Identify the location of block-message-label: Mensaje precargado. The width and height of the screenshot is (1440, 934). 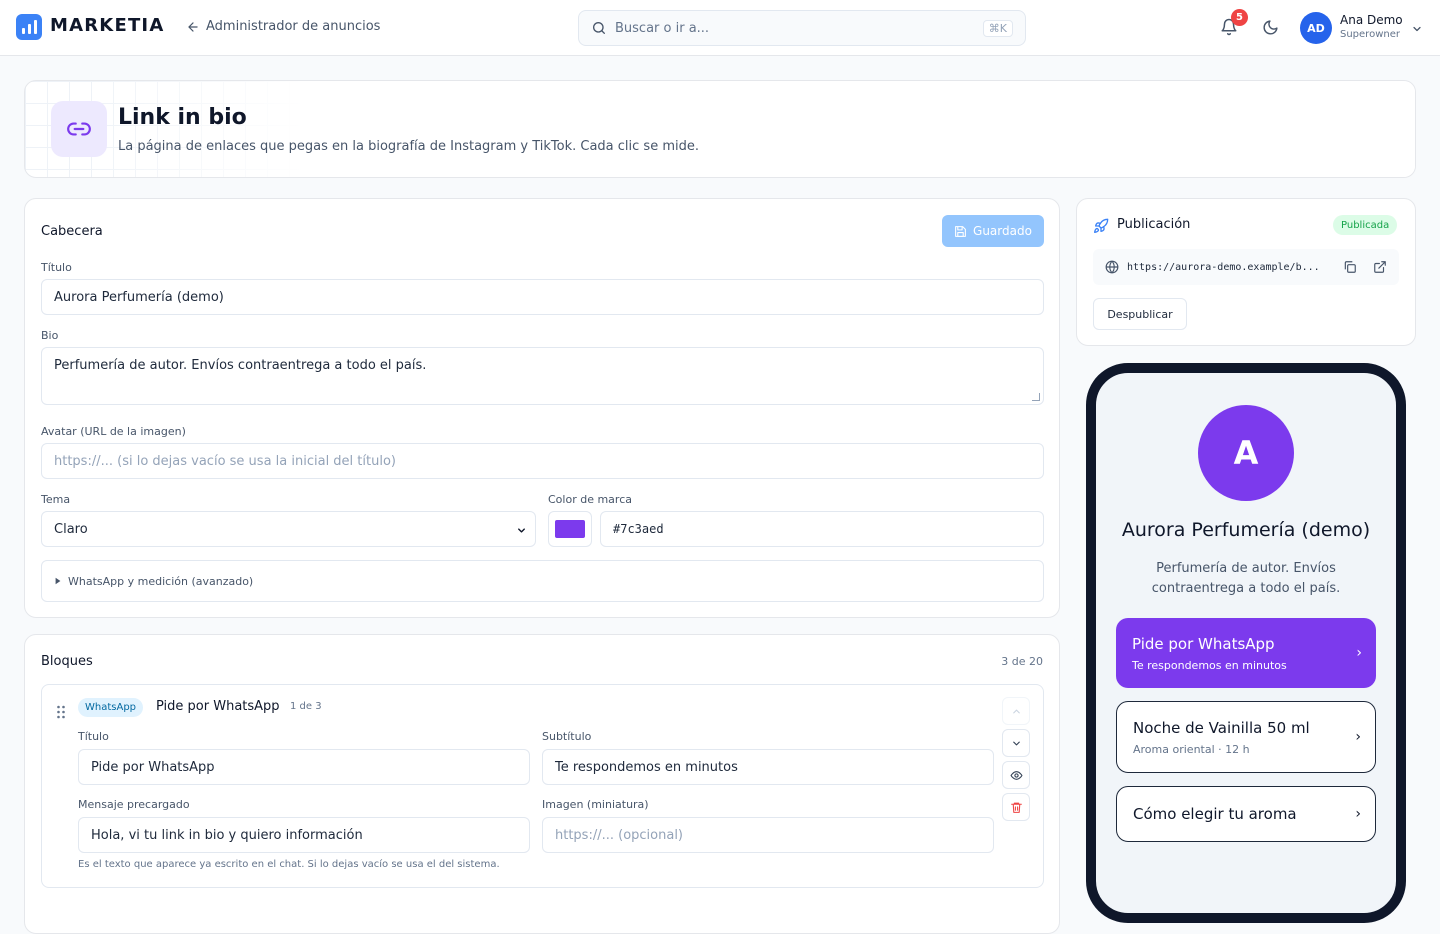
(134, 804).